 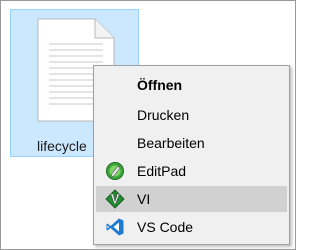 What do you see at coordinates (191, 85) in the screenshot?
I see `menu-item-open: Öffnen` at bounding box center [191, 85].